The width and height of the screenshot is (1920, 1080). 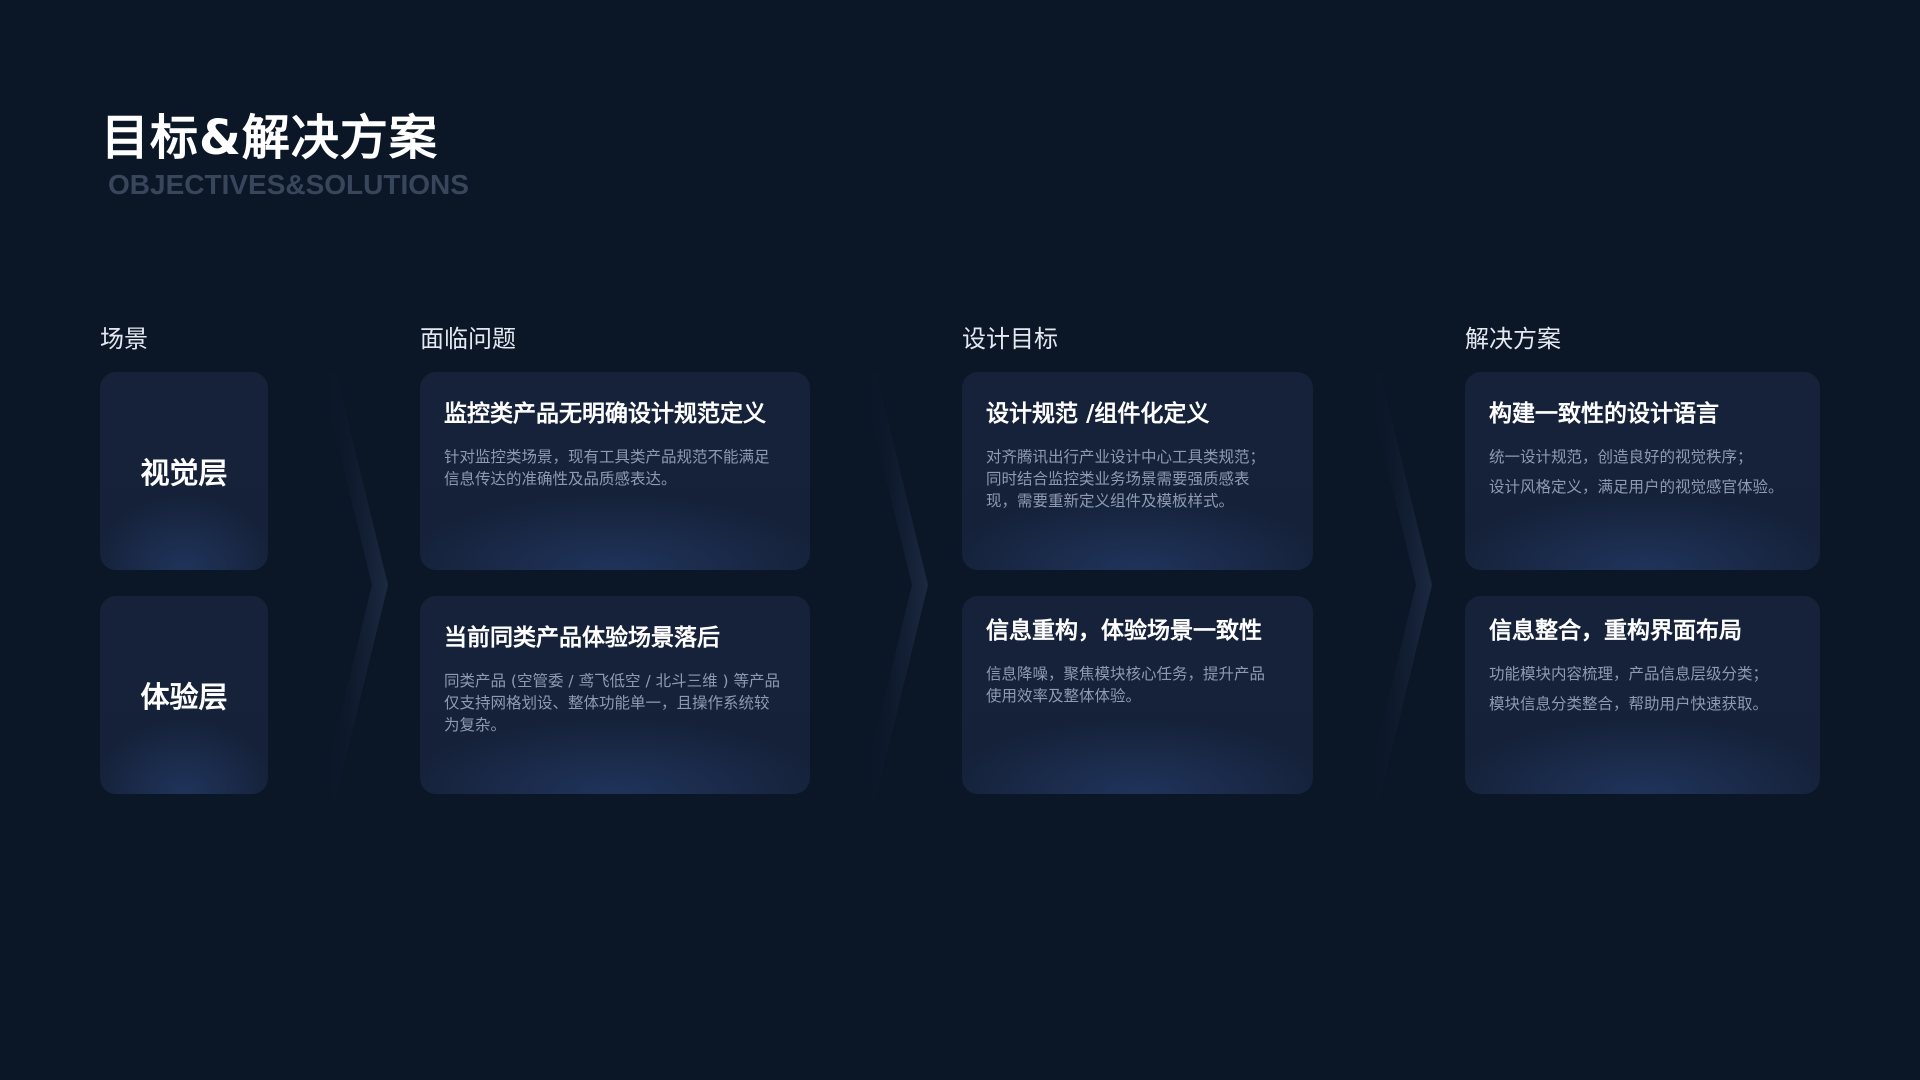 What do you see at coordinates (582, 638) in the screenshot?
I see `card-title: 当前同类产品体验场景落后` at bounding box center [582, 638].